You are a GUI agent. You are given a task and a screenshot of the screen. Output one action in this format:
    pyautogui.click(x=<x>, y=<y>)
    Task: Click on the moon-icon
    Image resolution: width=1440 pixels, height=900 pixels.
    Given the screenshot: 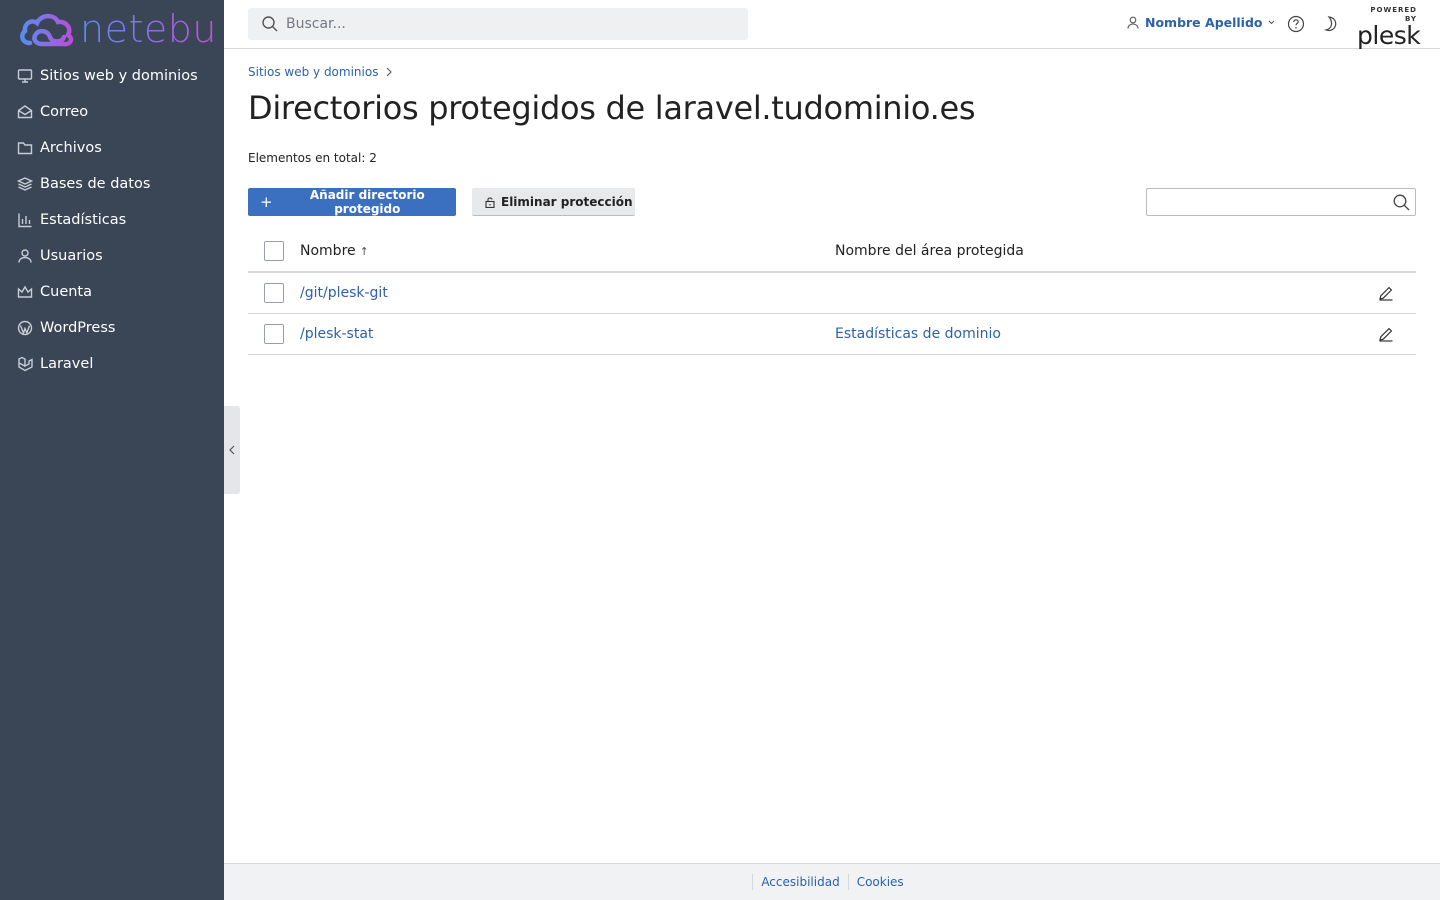 What is the action you would take?
    pyautogui.click(x=1330, y=24)
    